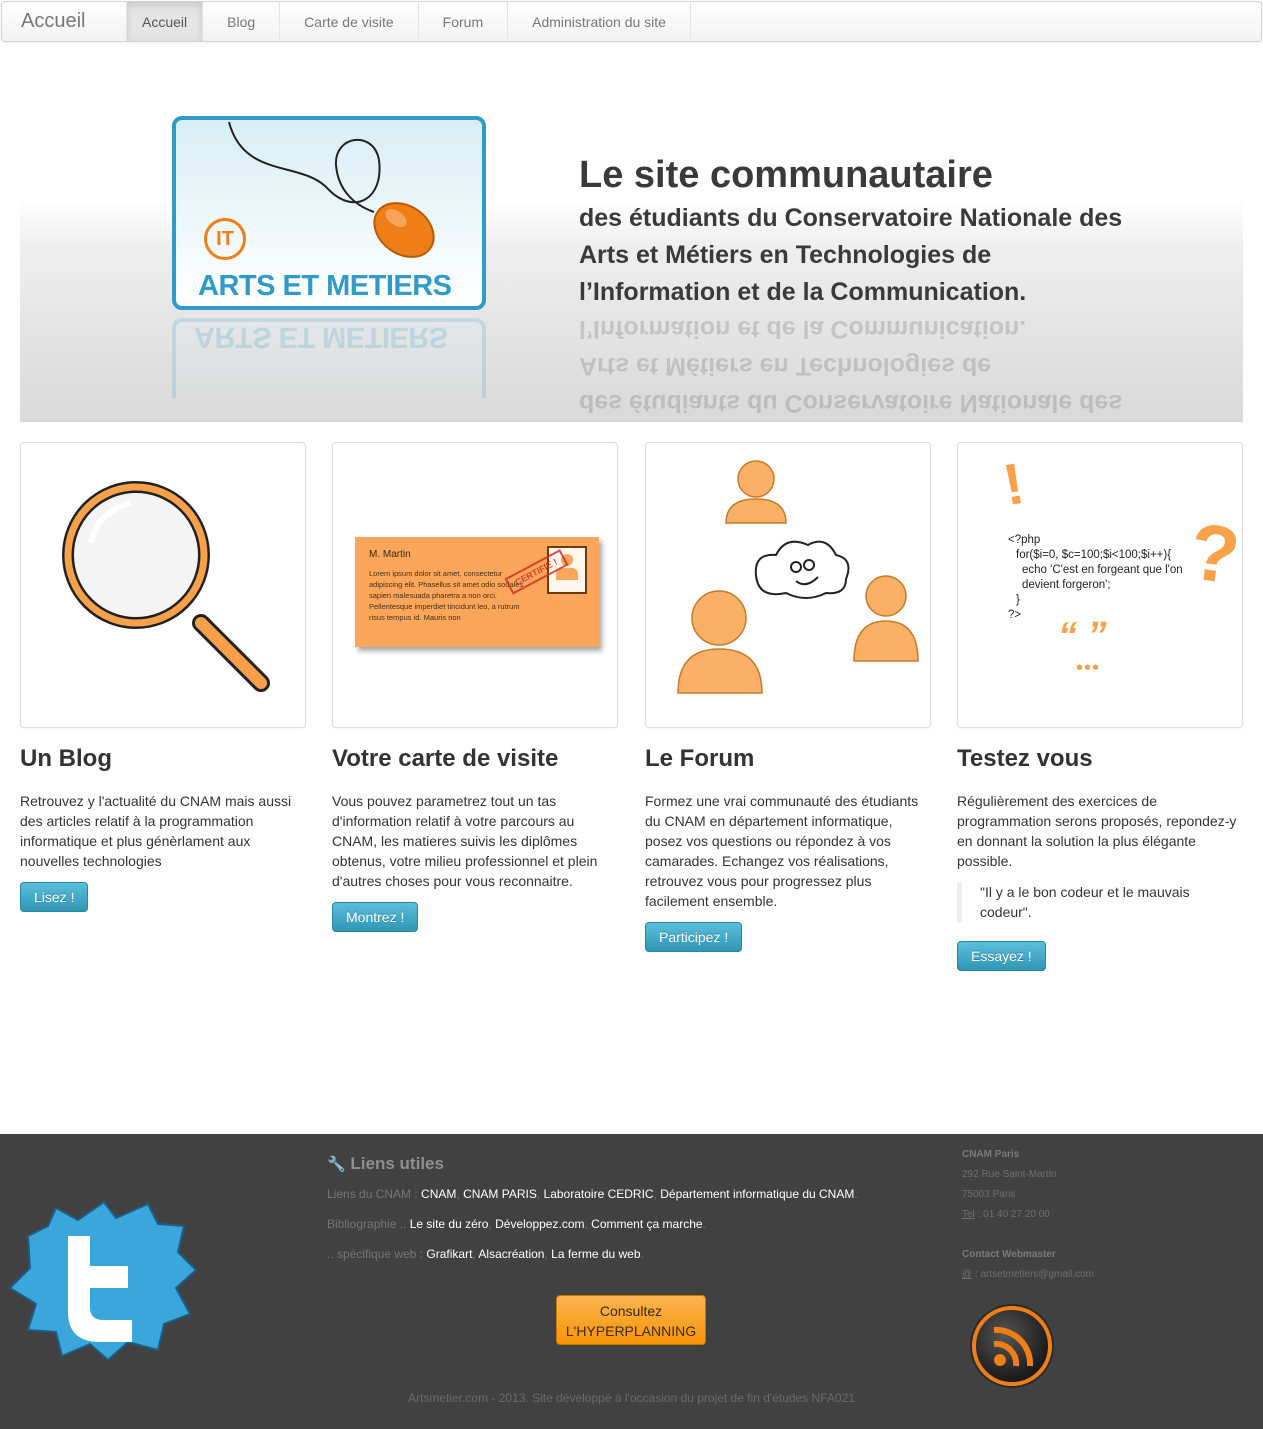  What do you see at coordinates (225, 239) in the screenshot?
I see `it-badge: IT` at bounding box center [225, 239].